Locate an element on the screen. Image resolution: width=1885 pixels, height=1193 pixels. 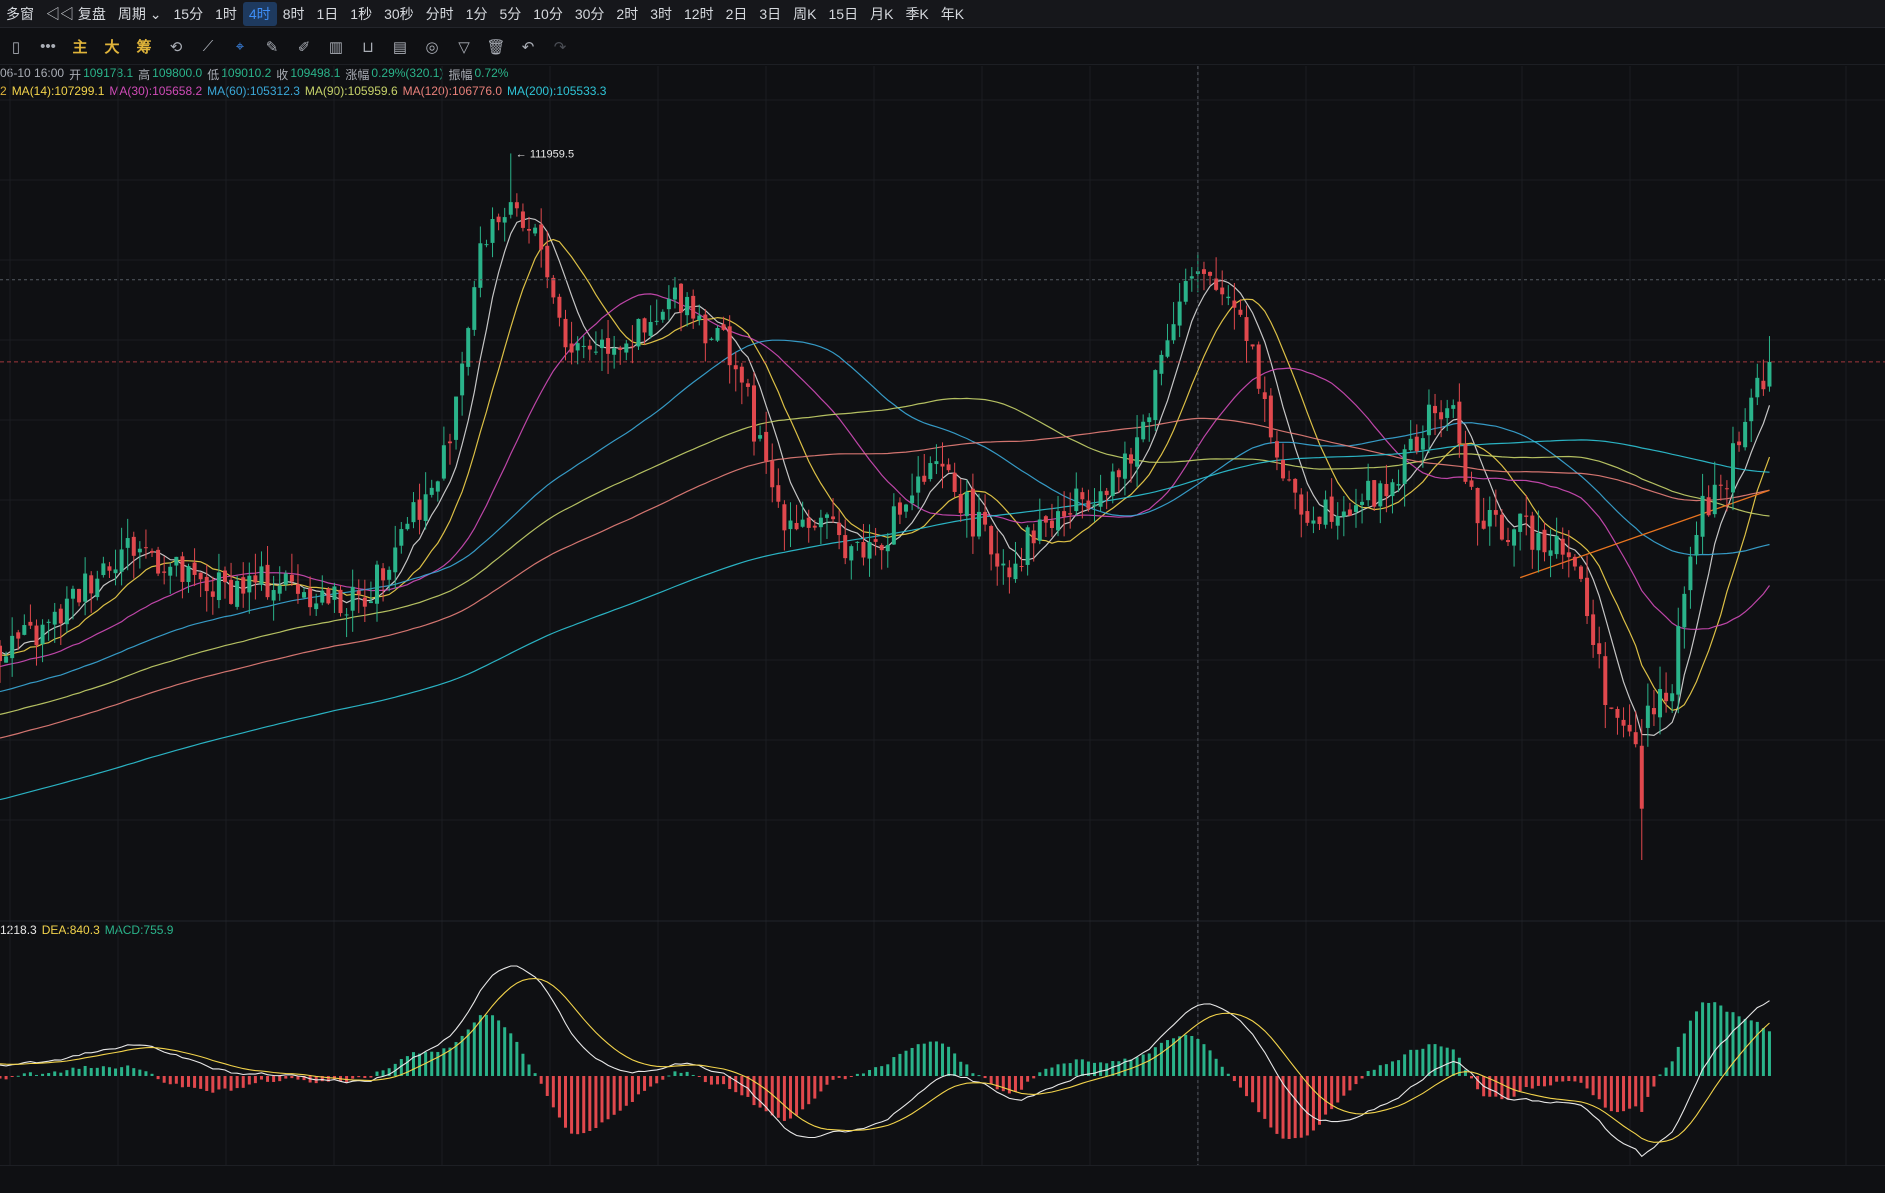
period-item-10: 分时 is located at coordinates (440, 14).